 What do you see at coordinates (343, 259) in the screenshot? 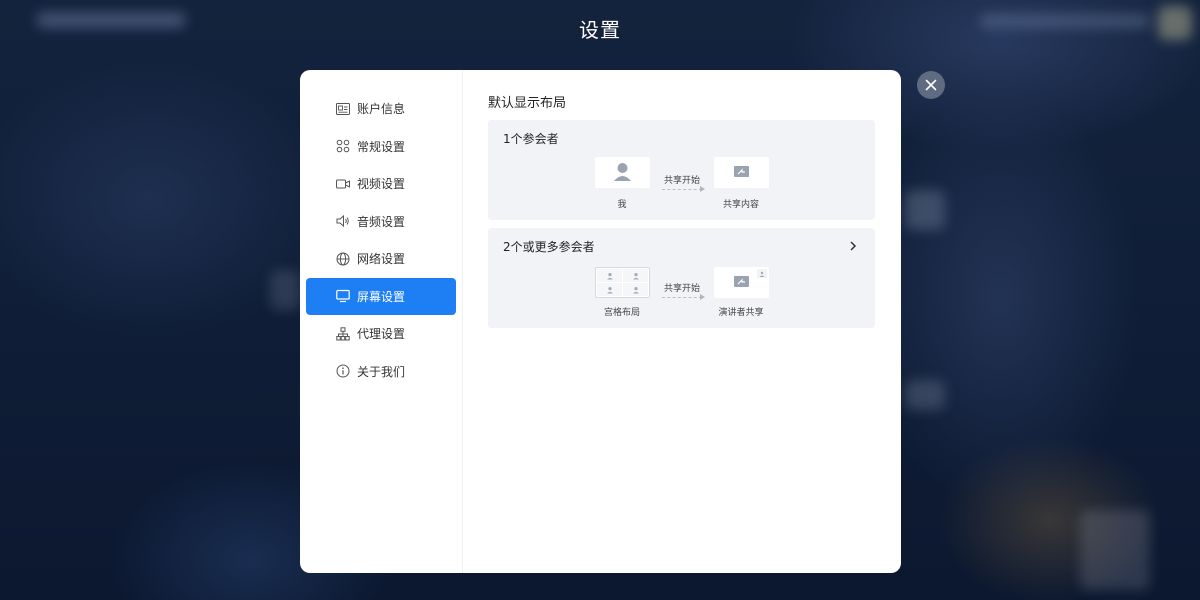
I see `globe-icon` at bounding box center [343, 259].